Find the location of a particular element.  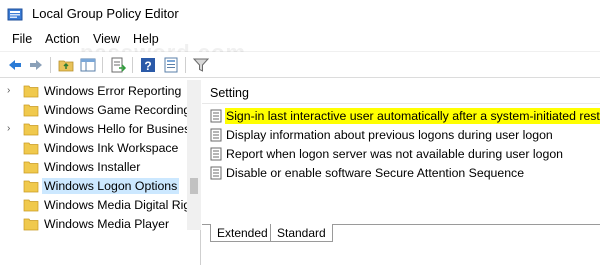

tree-item: › Windows Hello for Business is located at coordinates (98, 129).